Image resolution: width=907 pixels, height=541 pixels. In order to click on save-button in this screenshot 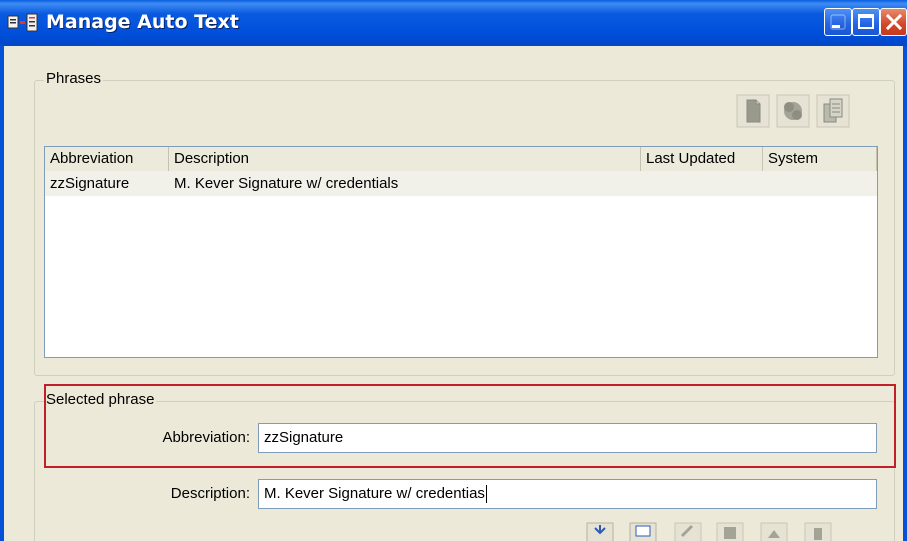, I will do `click(730, 531)`.